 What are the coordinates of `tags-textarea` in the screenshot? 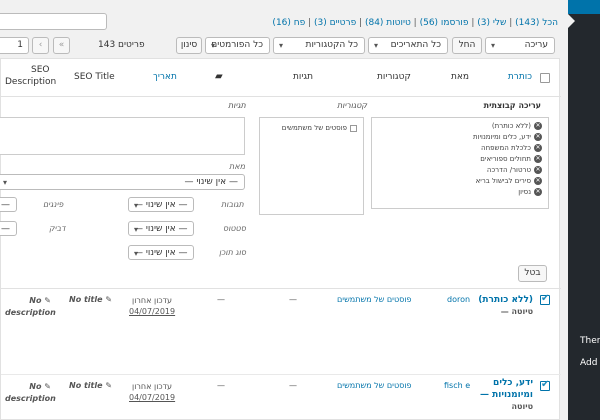 It's located at (122, 136).